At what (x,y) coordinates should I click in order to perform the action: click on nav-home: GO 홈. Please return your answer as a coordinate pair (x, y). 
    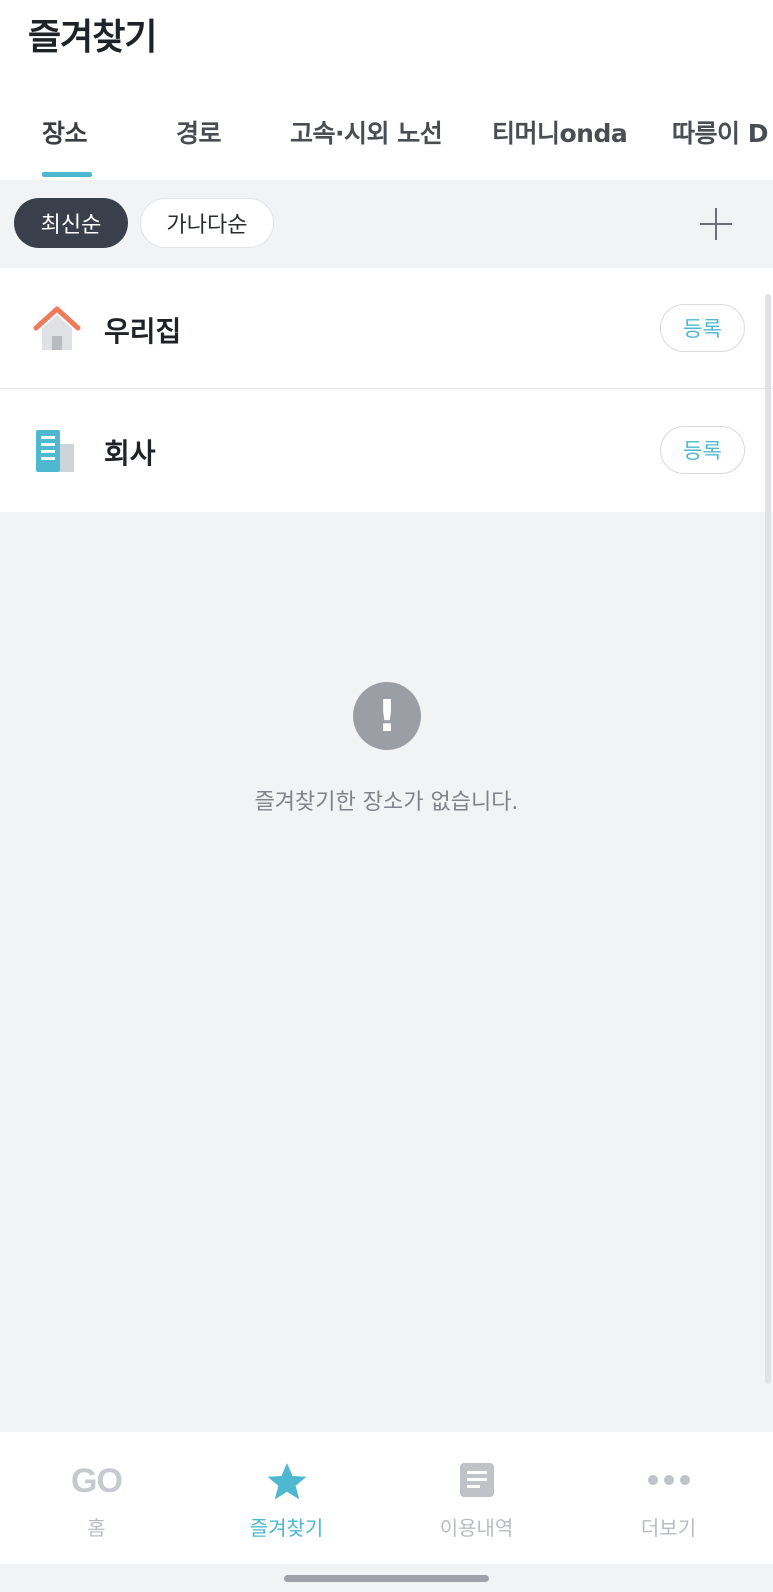
    Looking at the image, I should click on (96, 1498).